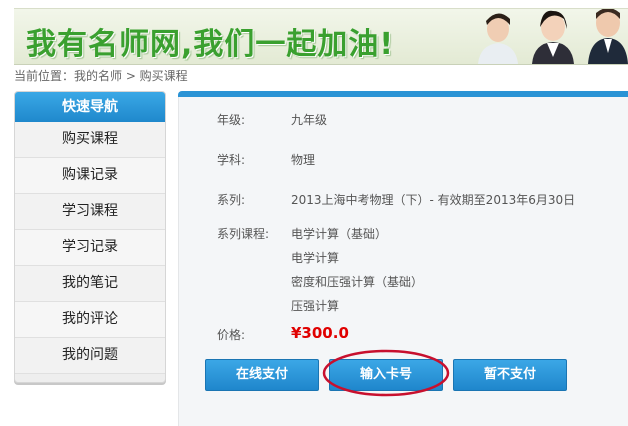 The width and height of the screenshot is (628, 426). What do you see at coordinates (231, 120) in the screenshot?
I see `grade-label: 年级:` at bounding box center [231, 120].